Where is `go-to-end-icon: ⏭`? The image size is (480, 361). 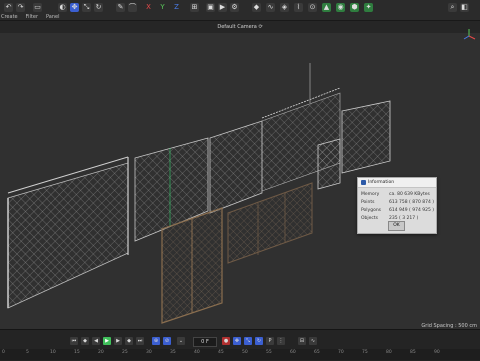
go-to-end-icon: ⏭ is located at coordinates (140, 341).